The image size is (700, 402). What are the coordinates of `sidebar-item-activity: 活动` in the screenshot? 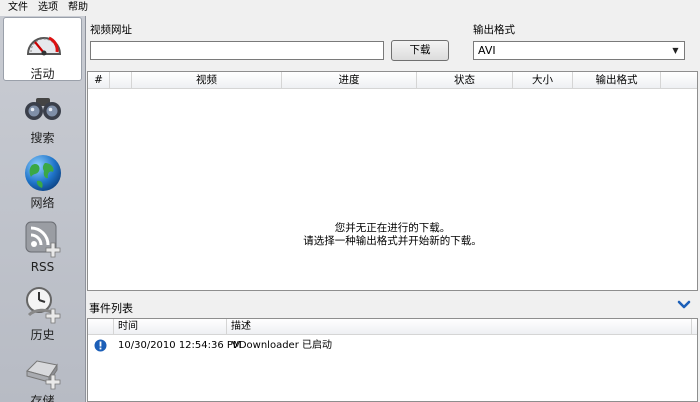 It's located at (42, 49).